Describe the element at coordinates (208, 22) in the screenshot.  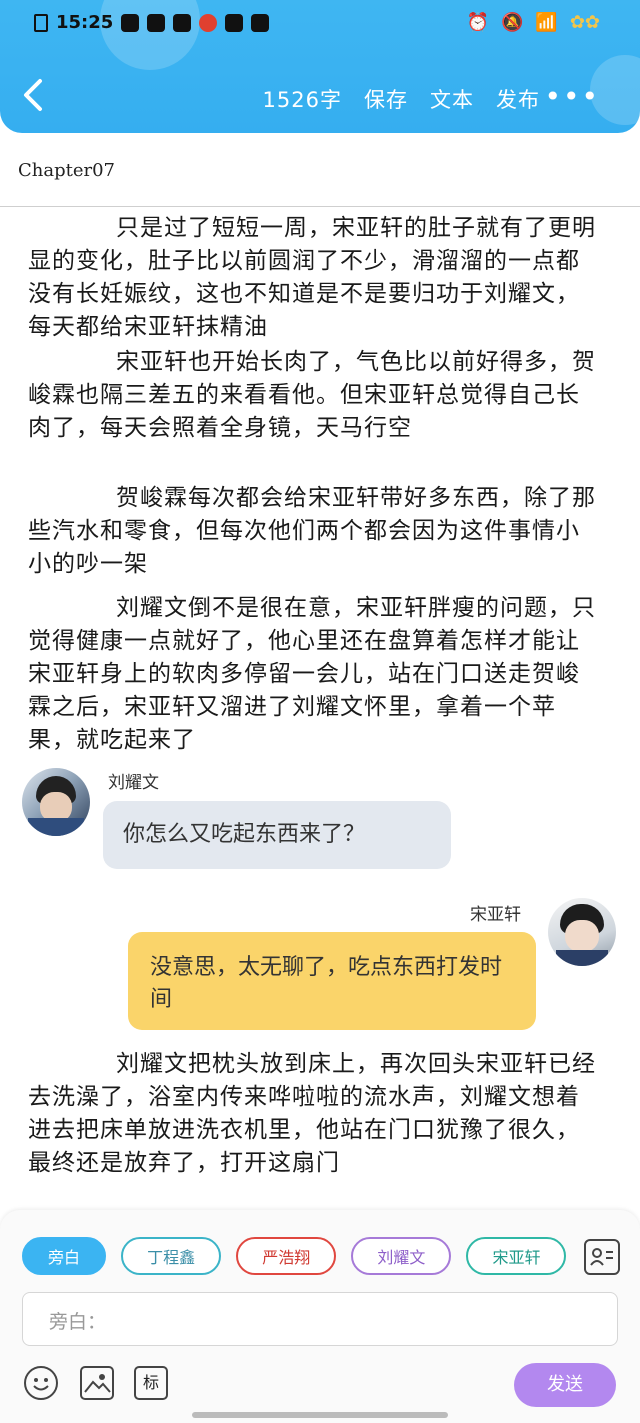
I see `weibo-app-icon` at that location.